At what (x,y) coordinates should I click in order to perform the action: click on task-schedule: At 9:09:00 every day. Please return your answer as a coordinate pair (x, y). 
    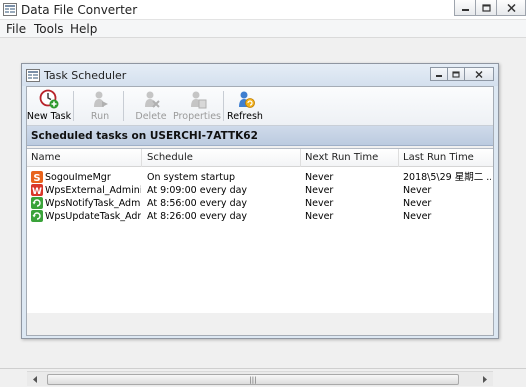
    Looking at the image, I should click on (197, 190).